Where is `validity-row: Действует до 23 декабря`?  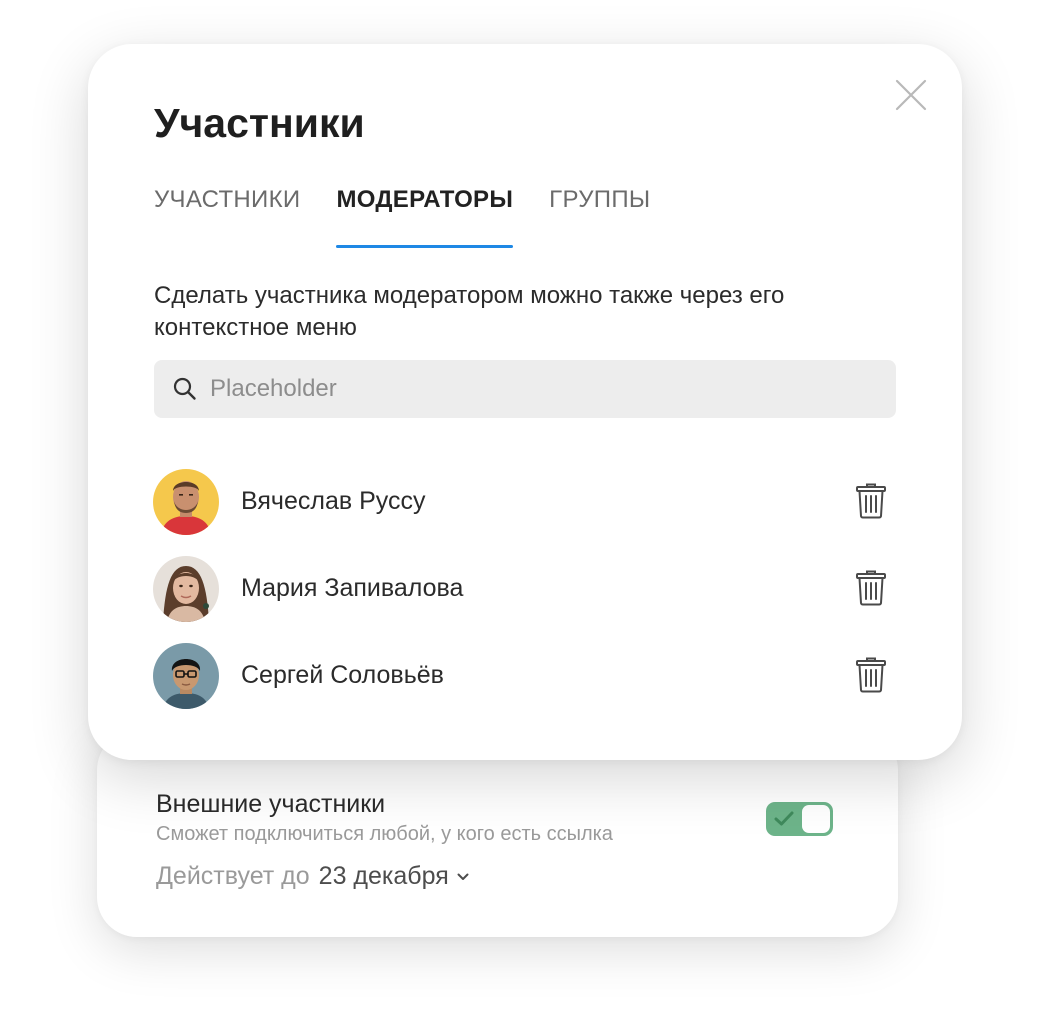
validity-row: Действует до 23 декабря is located at coordinates (312, 876).